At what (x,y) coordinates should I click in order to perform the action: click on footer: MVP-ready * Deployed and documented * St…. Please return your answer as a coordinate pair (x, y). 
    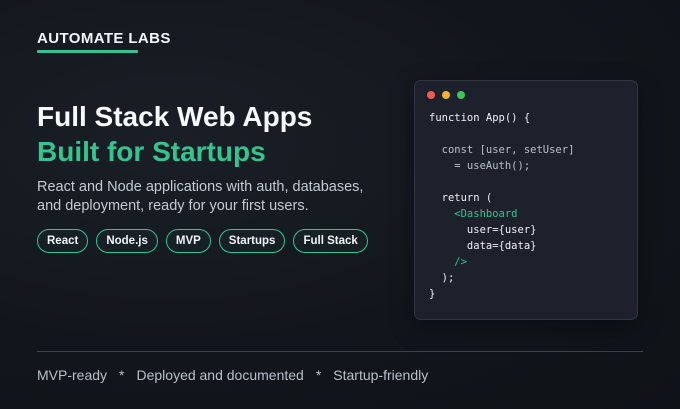
    Looking at the image, I should click on (232, 375).